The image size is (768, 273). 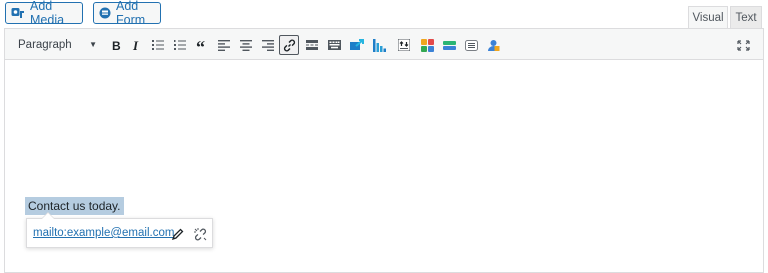 I want to click on svg-text: B, so click(x=116, y=45).